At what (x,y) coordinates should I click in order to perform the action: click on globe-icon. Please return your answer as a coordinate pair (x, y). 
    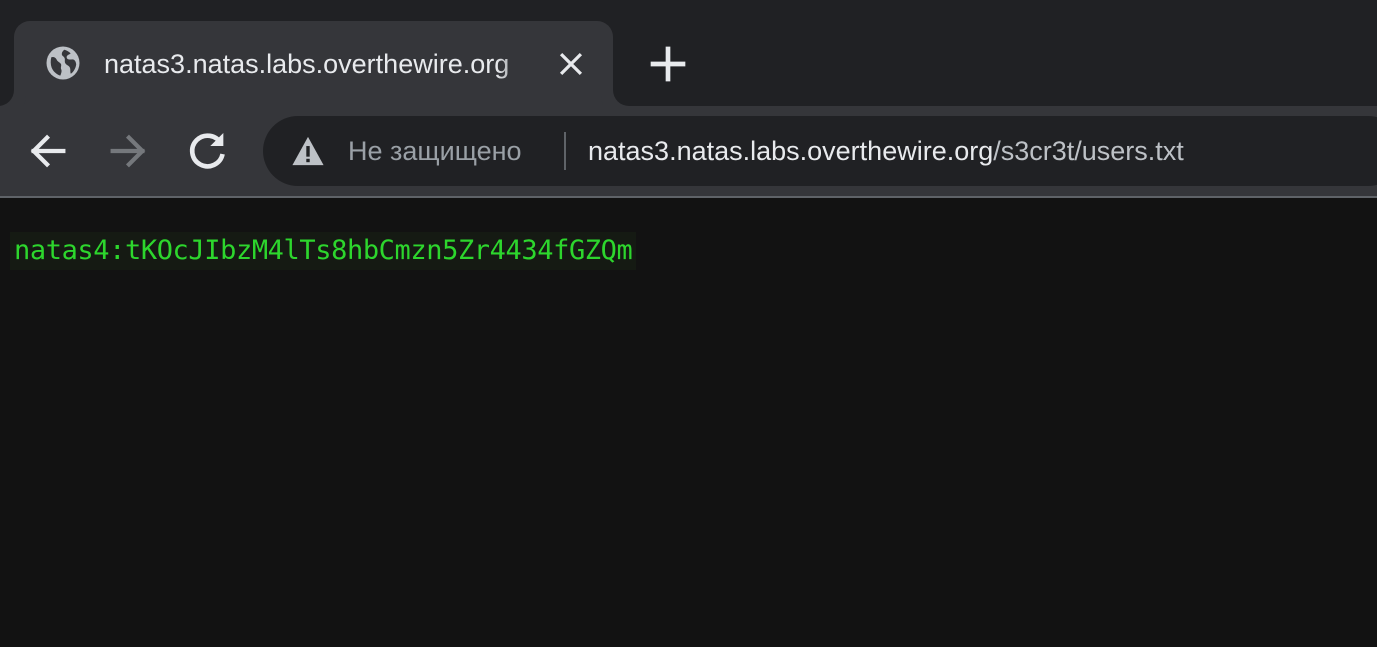
    Looking at the image, I should click on (63, 63).